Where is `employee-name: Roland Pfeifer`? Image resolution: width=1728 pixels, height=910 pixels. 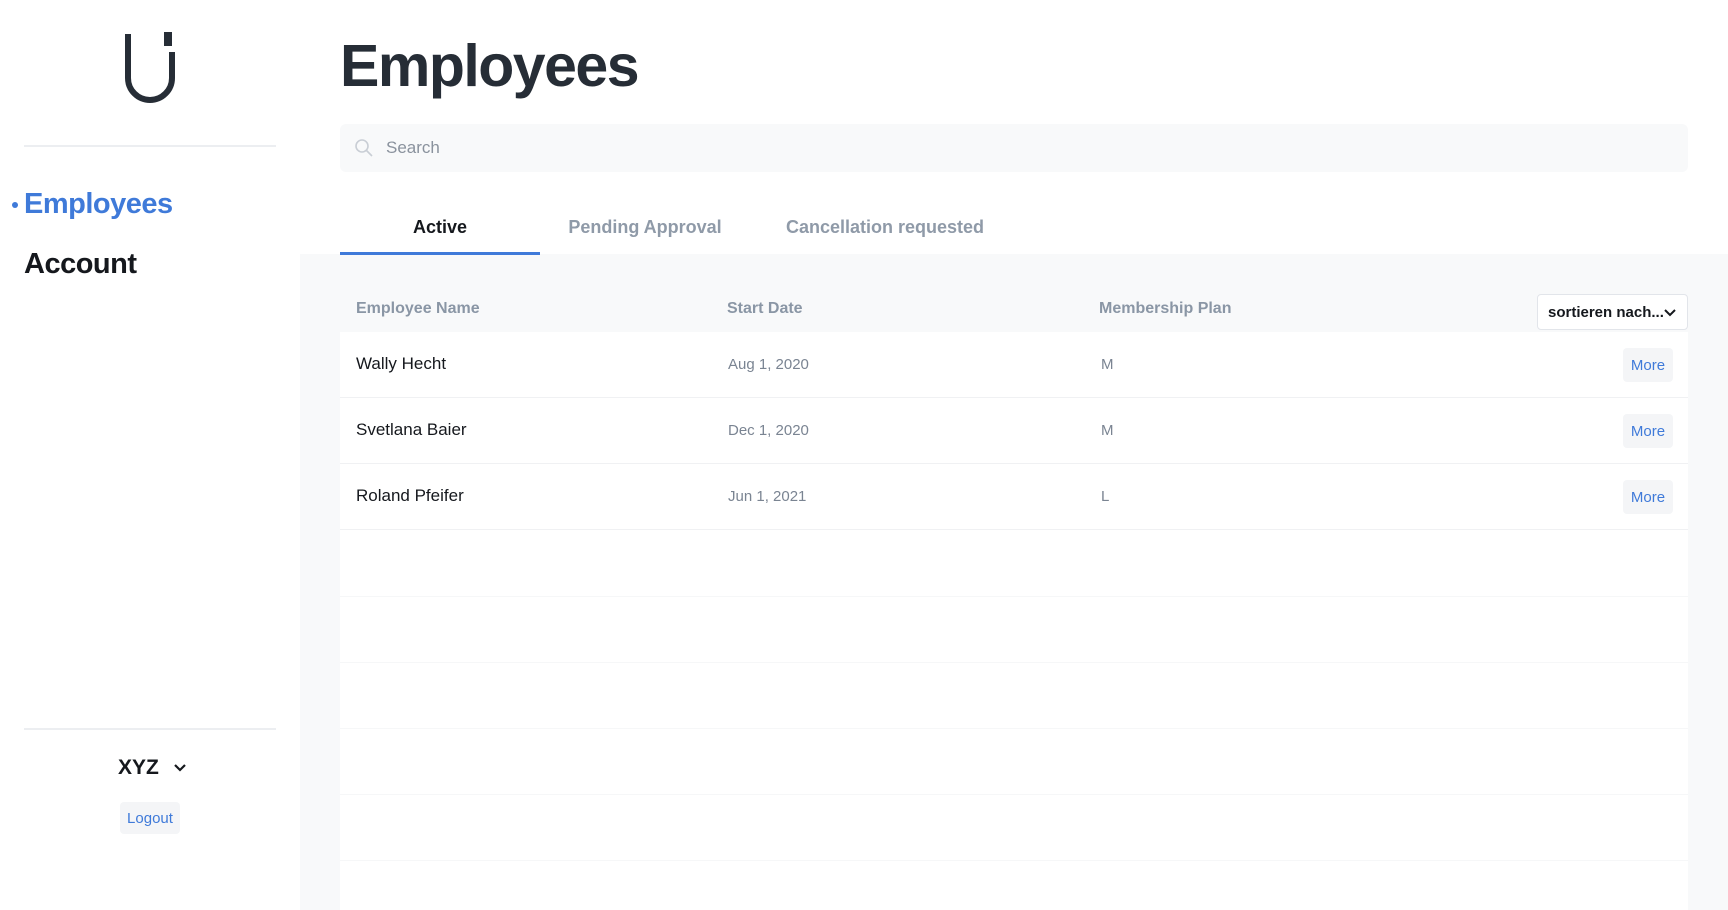 employee-name: Roland Pfeifer is located at coordinates (410, 495).